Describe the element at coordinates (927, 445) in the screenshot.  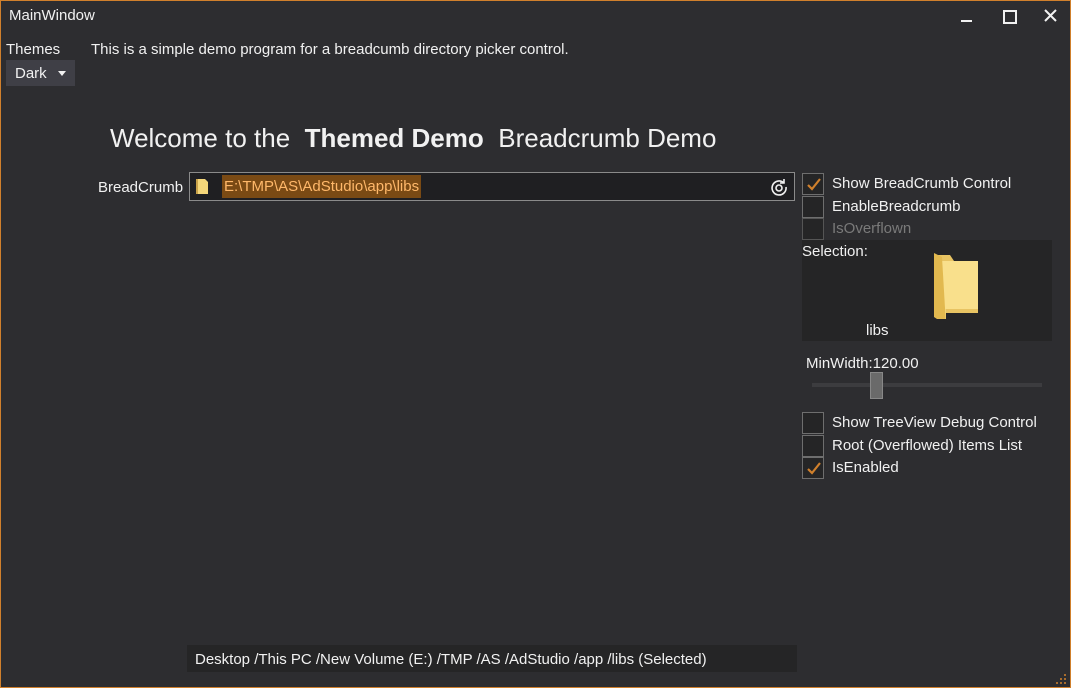
I see `root-items-label: Root (Overflowed) Items List` at that location.